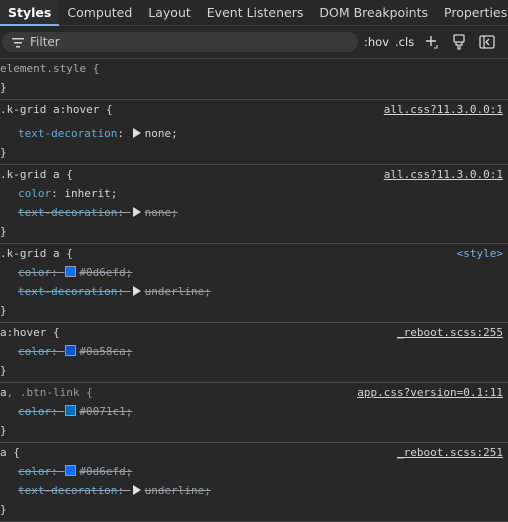 This screenshot has width=508, height=522. I want to click on tab-dom-breakpoints: DOM Breakpoints, so click(373, 12).